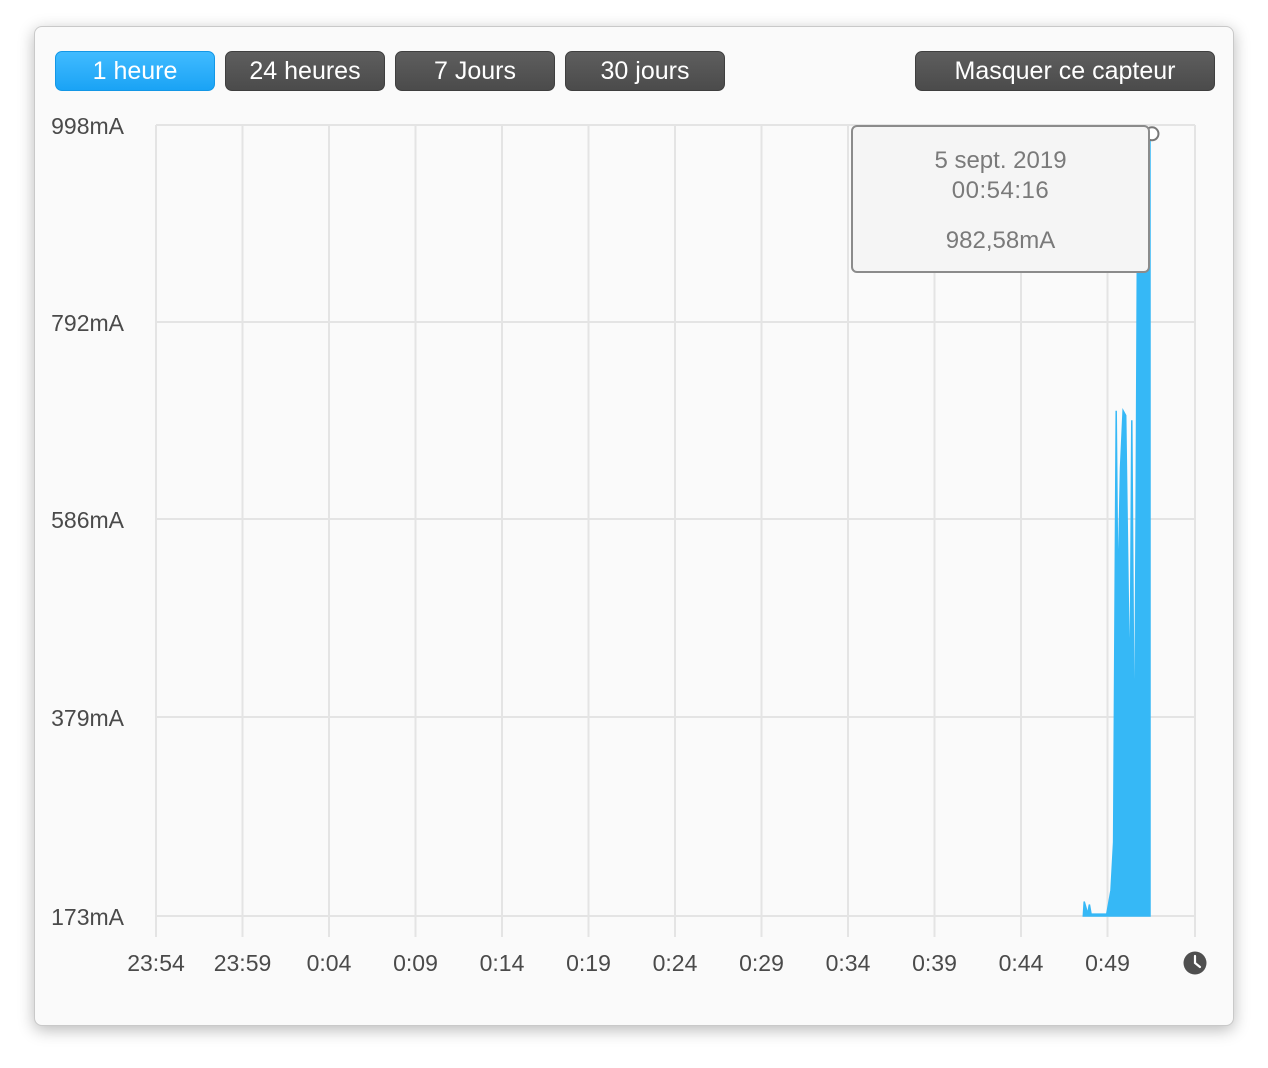 This screenshot has height=1068, width=1268. I want to click on y-tick-label: 586mA, so click(88, 520).